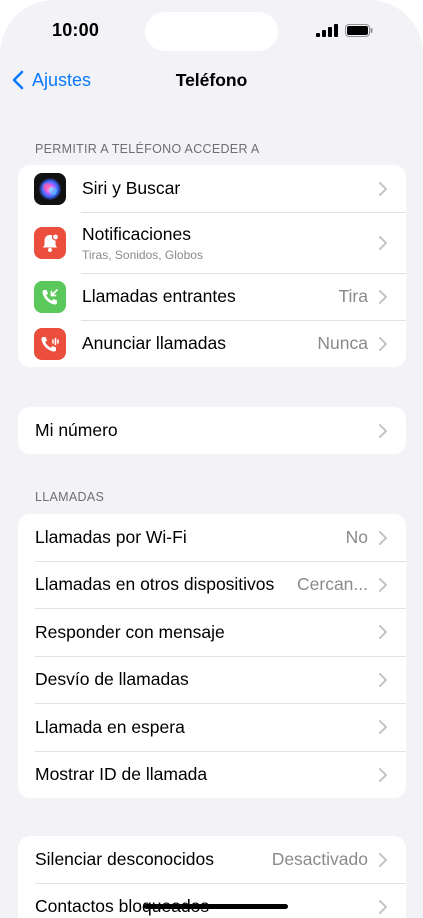 The height and width of the screenshot is (918, 423). Describe the element at coordinates (130, 631) in the screenshot. I see `row-reply-message-label: Responder con mensaje` at that location.